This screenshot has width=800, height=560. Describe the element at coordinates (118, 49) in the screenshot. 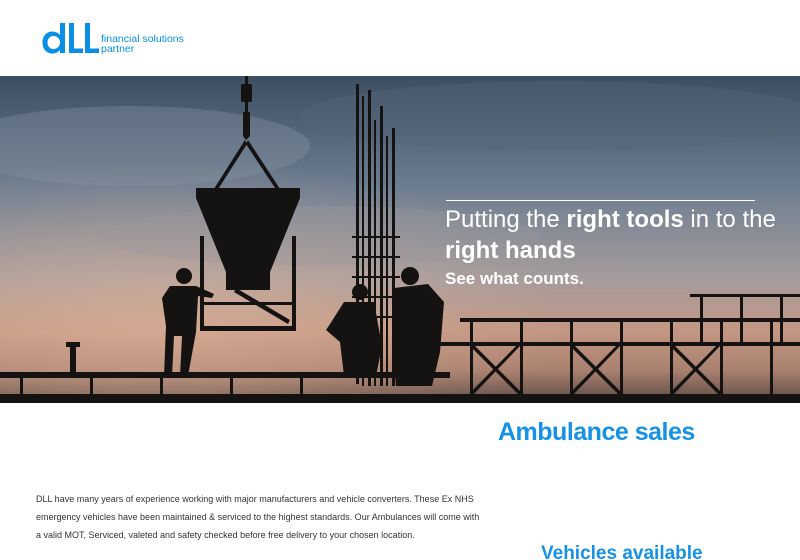

I see `logo-tagline-line2: partner` at that location.